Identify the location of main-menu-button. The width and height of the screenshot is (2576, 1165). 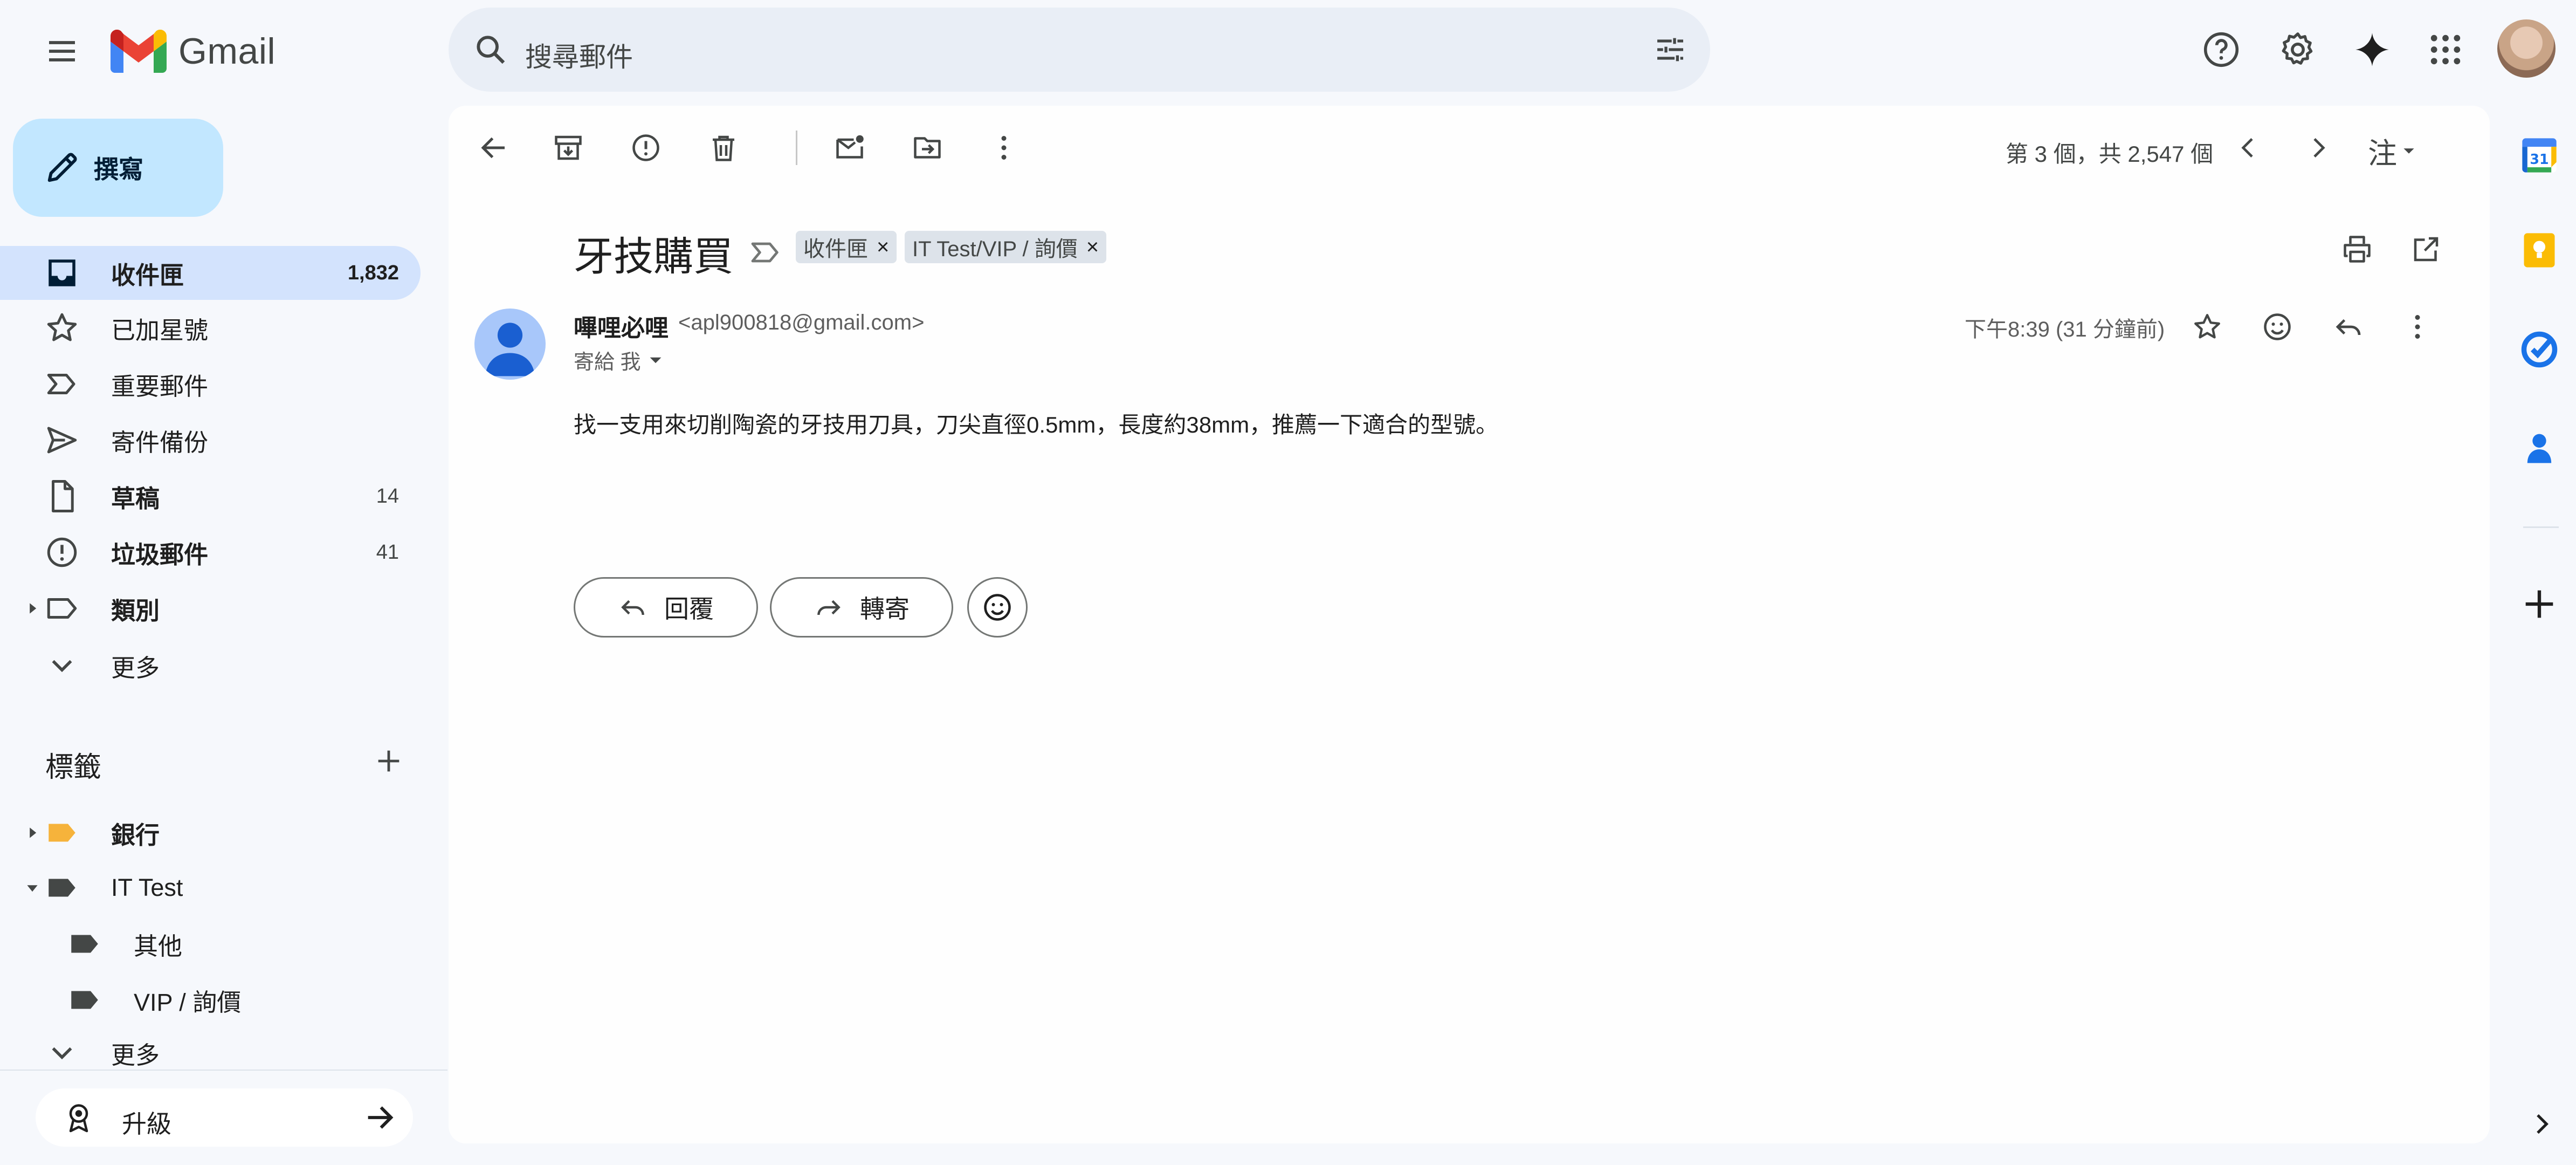
(62, 51).